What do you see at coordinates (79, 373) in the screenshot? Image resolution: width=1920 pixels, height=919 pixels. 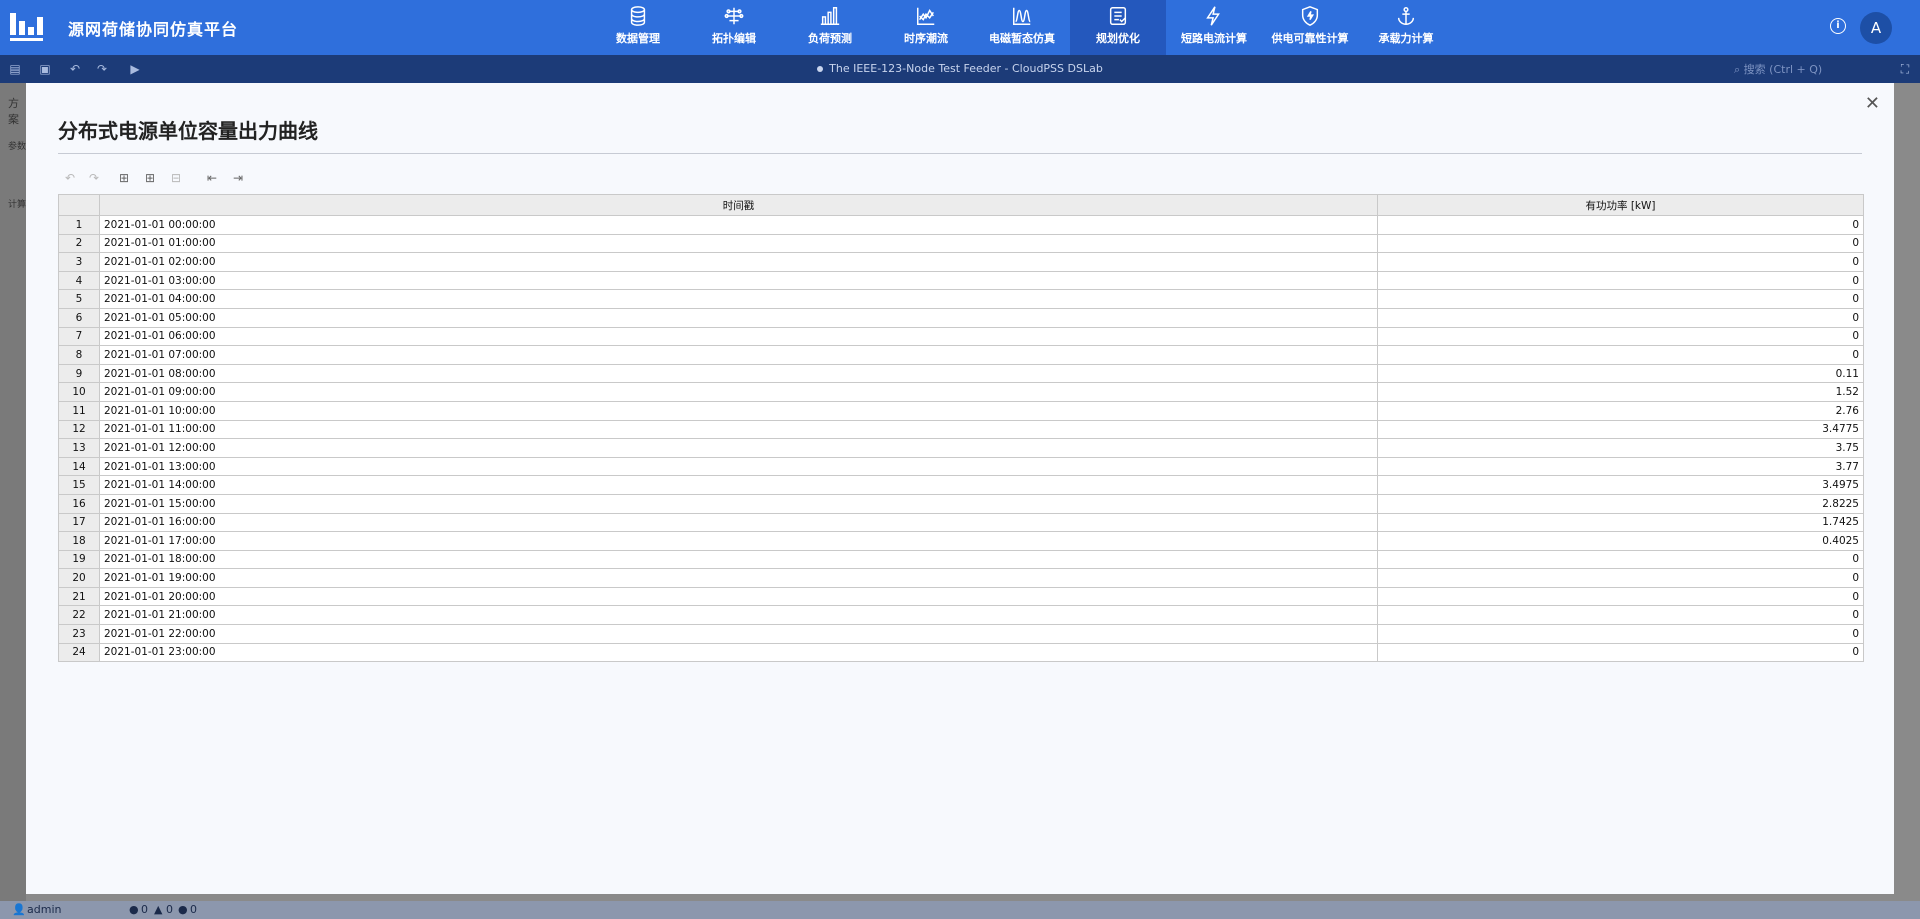 I see `row-index: 9` at bounding box center [79, 373].